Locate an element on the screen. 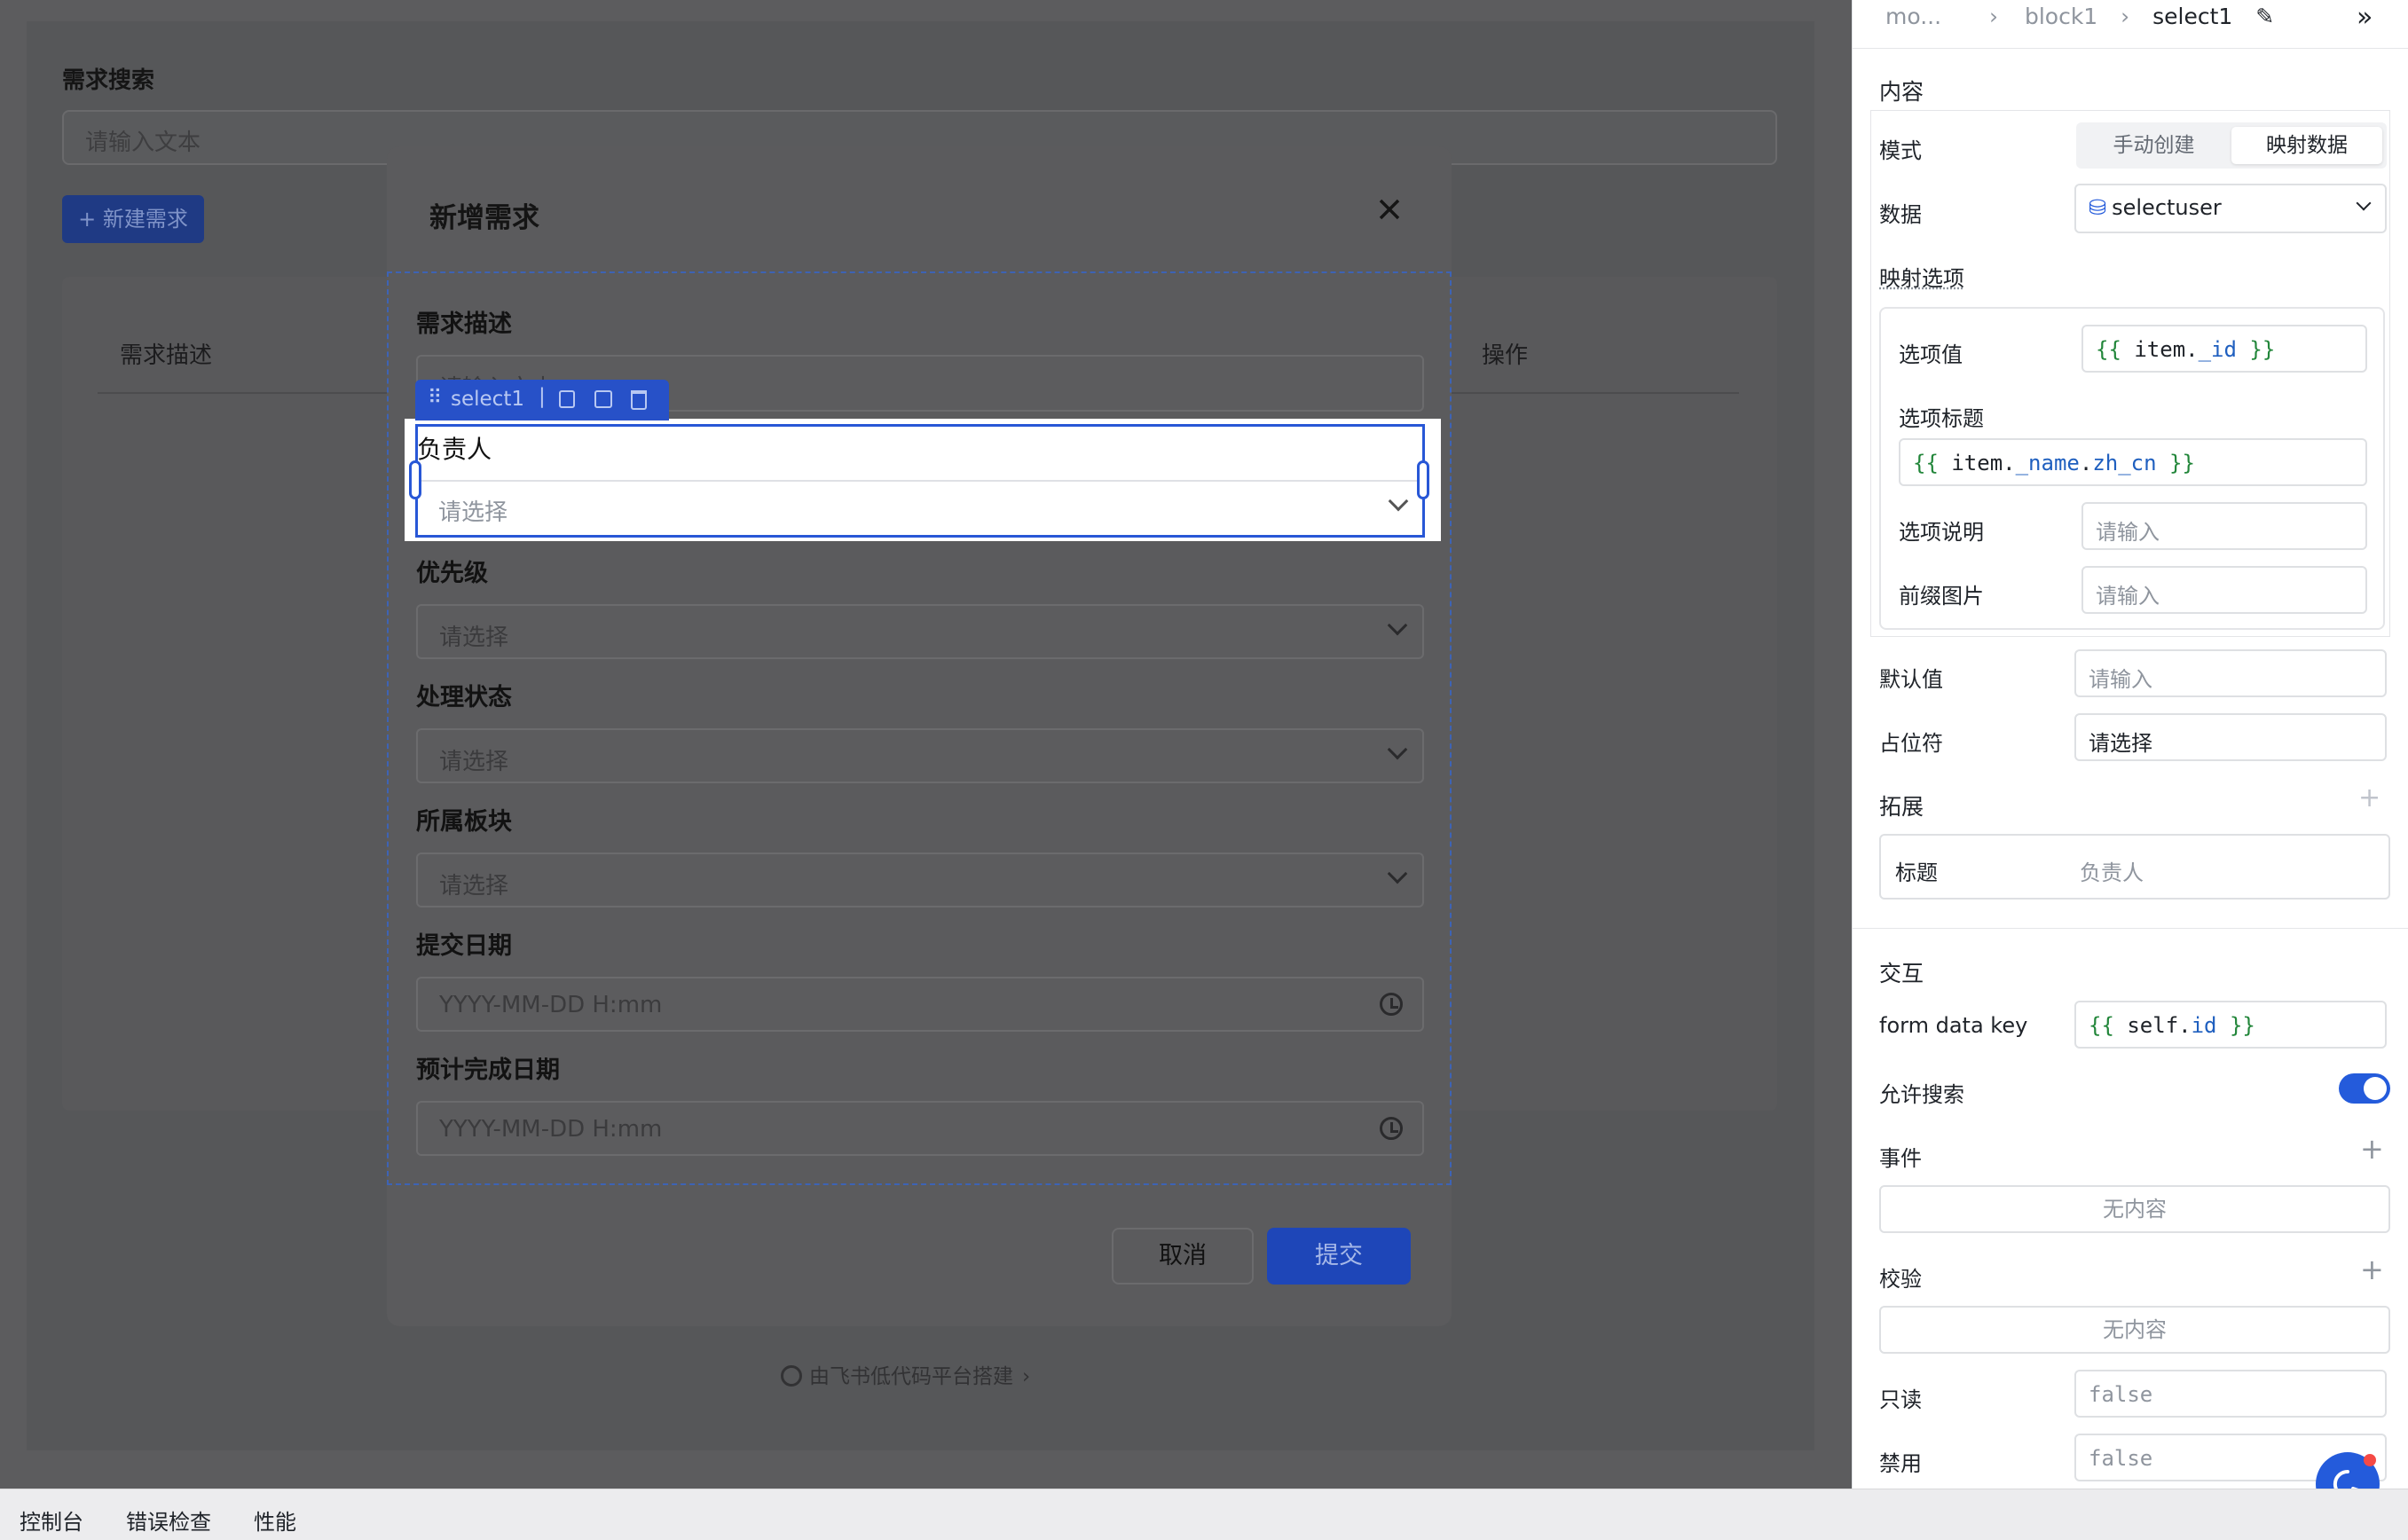 The image size is (2408, 1540). search-title: 需求搜索 is located at coordinates (108, 80).